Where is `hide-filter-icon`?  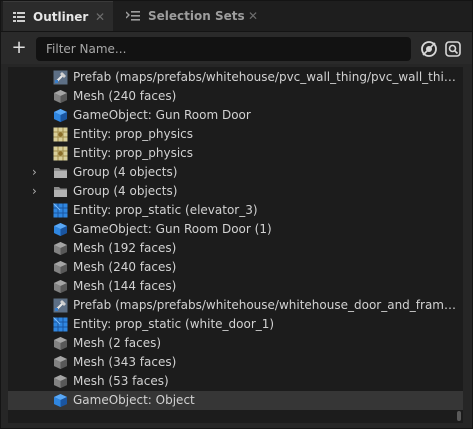 hide-filter-icon is located at coordinates (429, 49).